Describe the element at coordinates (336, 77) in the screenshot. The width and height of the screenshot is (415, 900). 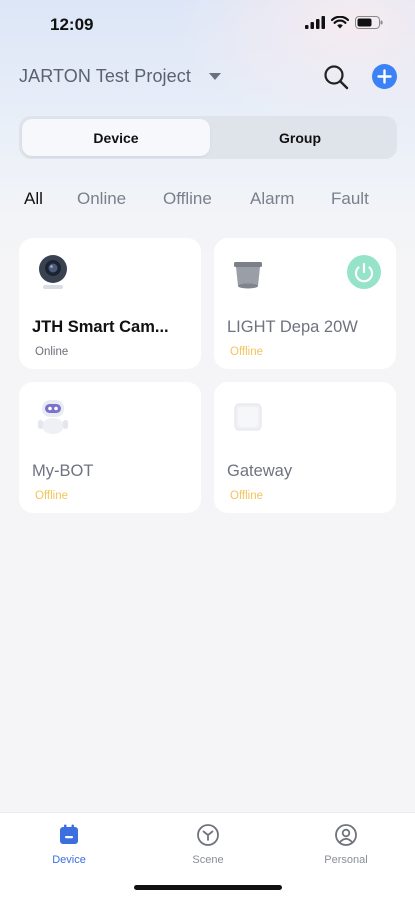
I see `search-icon` at that location.